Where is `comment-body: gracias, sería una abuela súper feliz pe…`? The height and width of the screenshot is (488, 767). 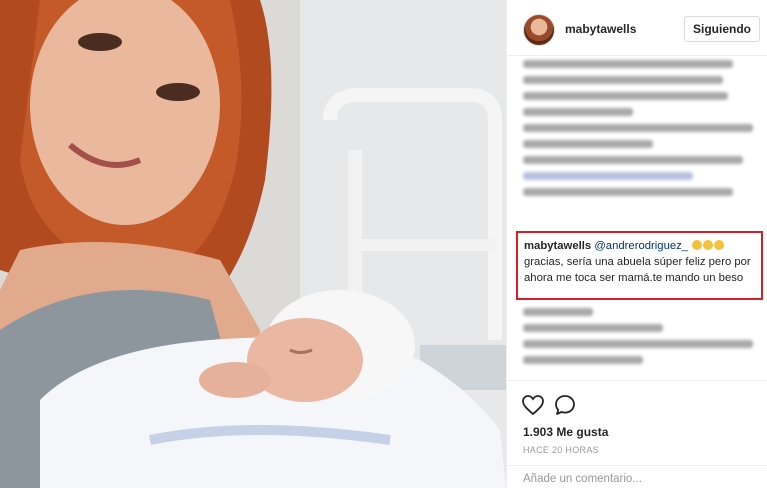
comment-body: gracias, sería una abuela súper feliz pe… is located at coordinates (637, 270).